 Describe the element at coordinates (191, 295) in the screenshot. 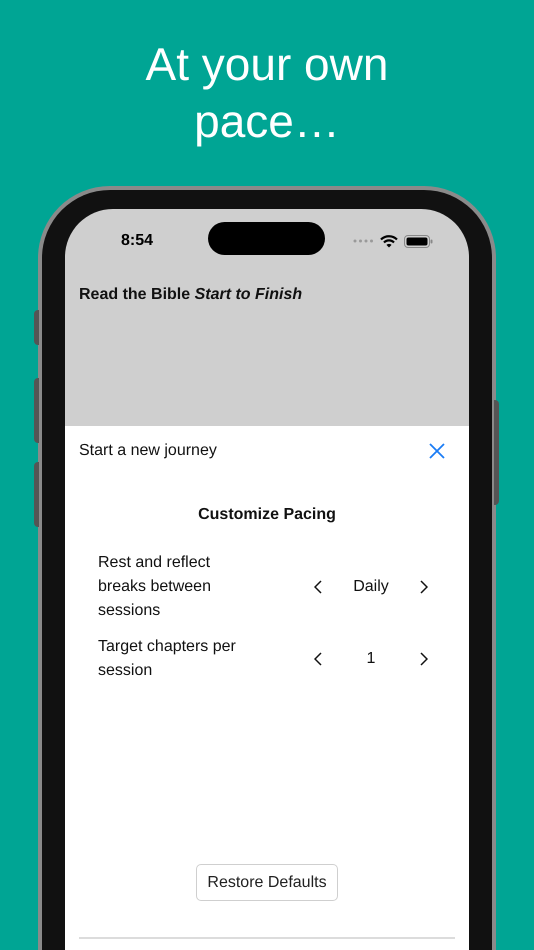

I see `app-title: Read the Bible Start to Finish` at that location.